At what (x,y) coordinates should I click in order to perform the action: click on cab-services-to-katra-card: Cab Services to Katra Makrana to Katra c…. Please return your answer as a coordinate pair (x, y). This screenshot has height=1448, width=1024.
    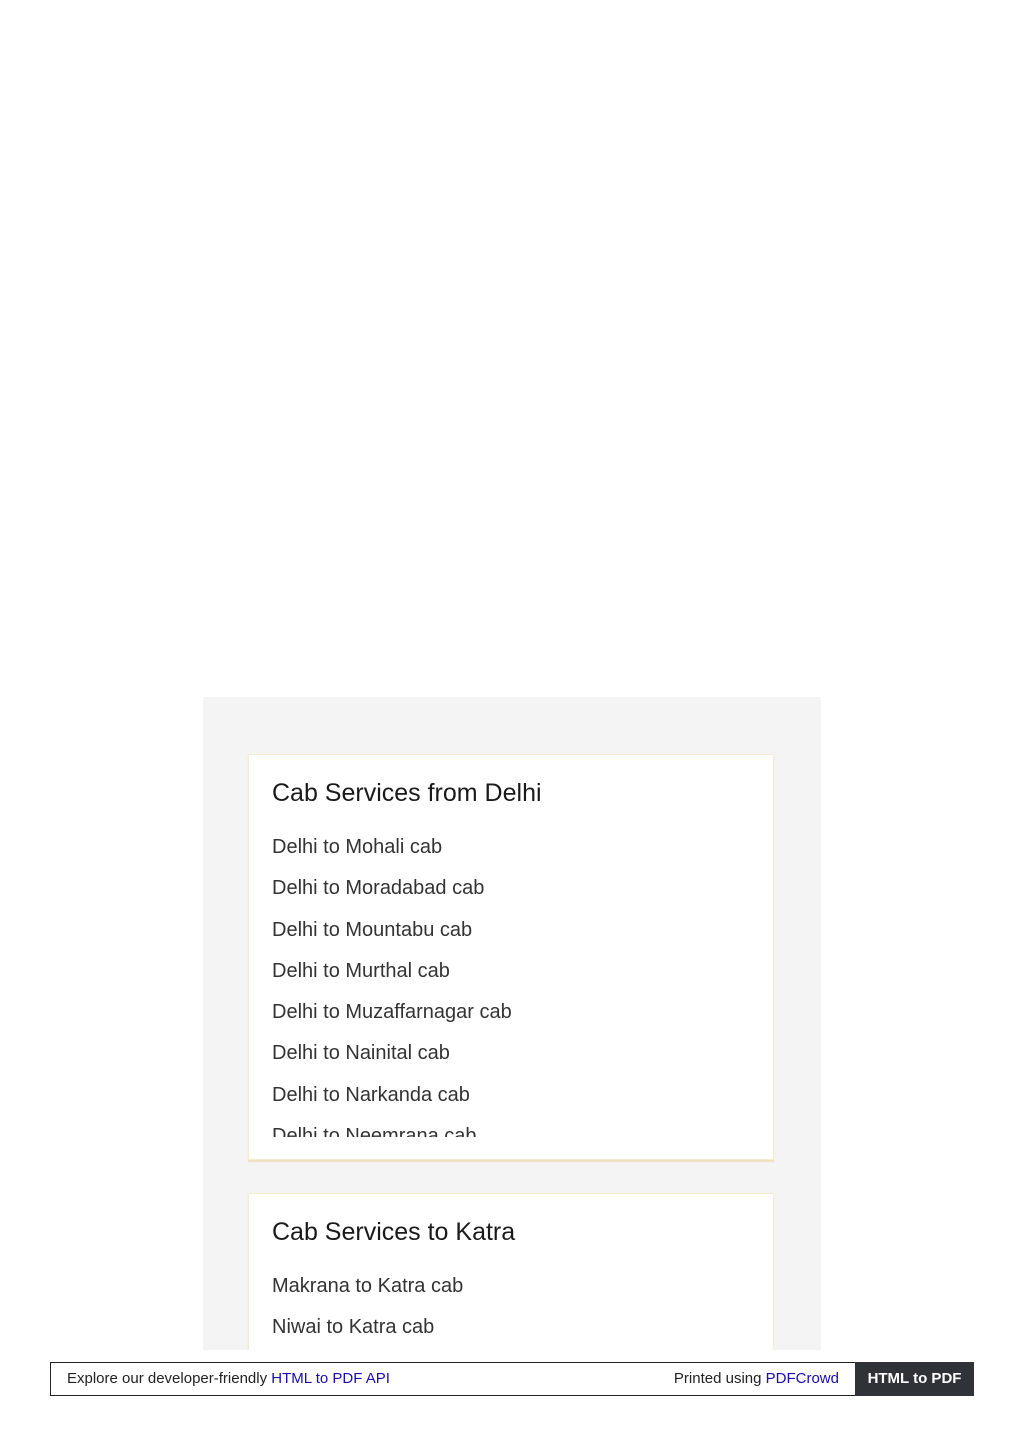
    Looking at the image, I should click on (511, 1271).